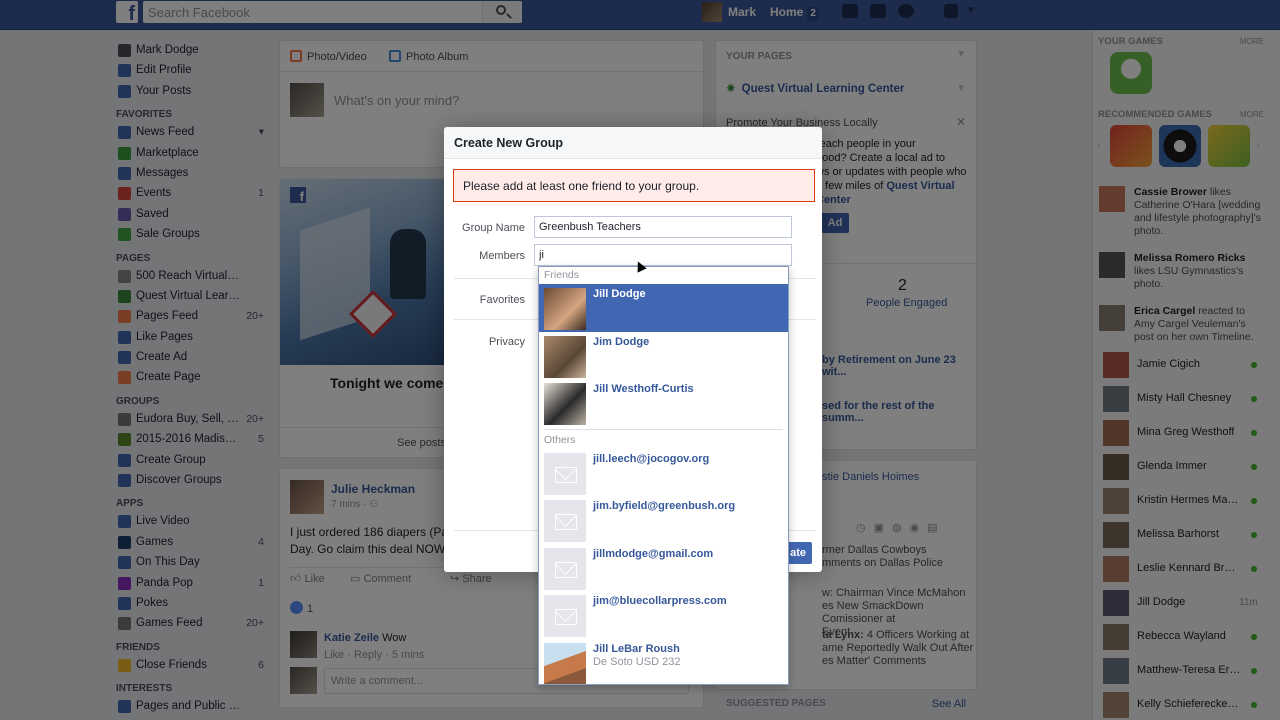 Image resolution: width=1280 pixels, height=720 pixels. What do you see at coordinates (493, 228) in the screenshot?
I see `group-name-label: Group Name` at bounding box center [493, 228].